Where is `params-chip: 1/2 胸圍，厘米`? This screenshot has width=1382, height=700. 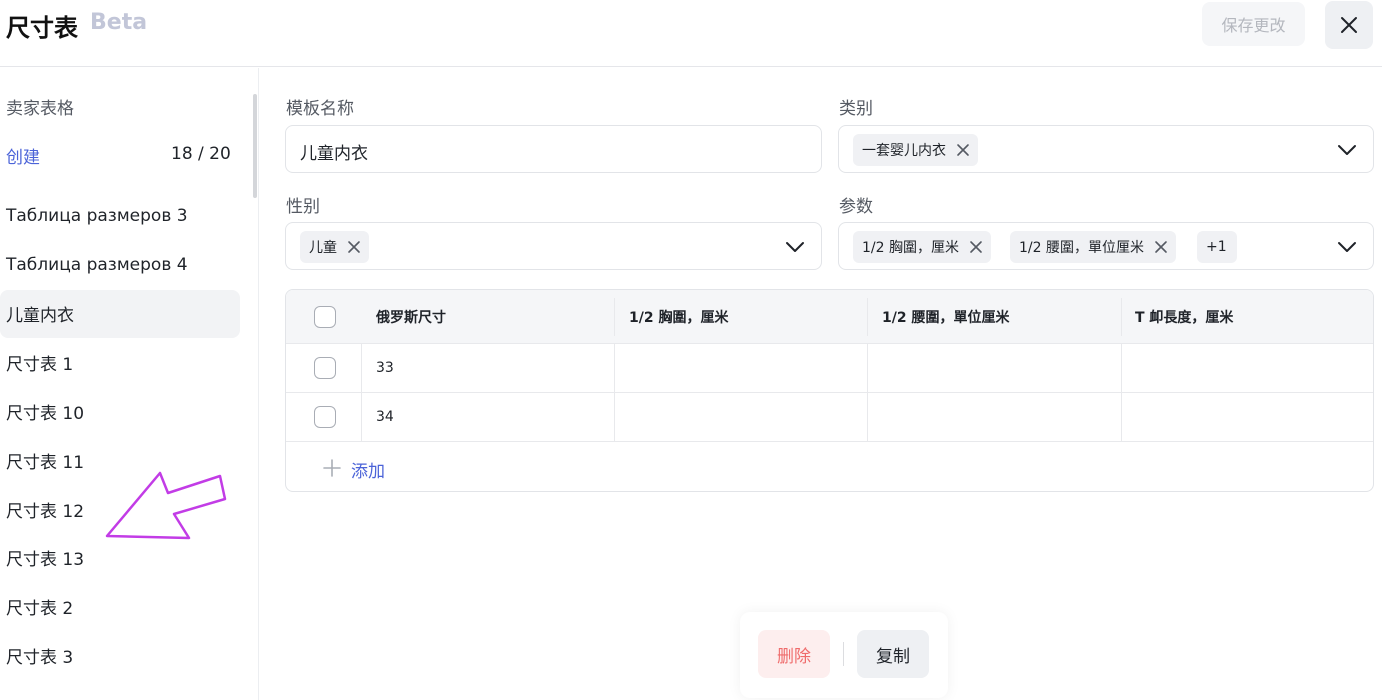 params-chip: 1/2 胸圍，厘米 is located at coordinates (922, 247).